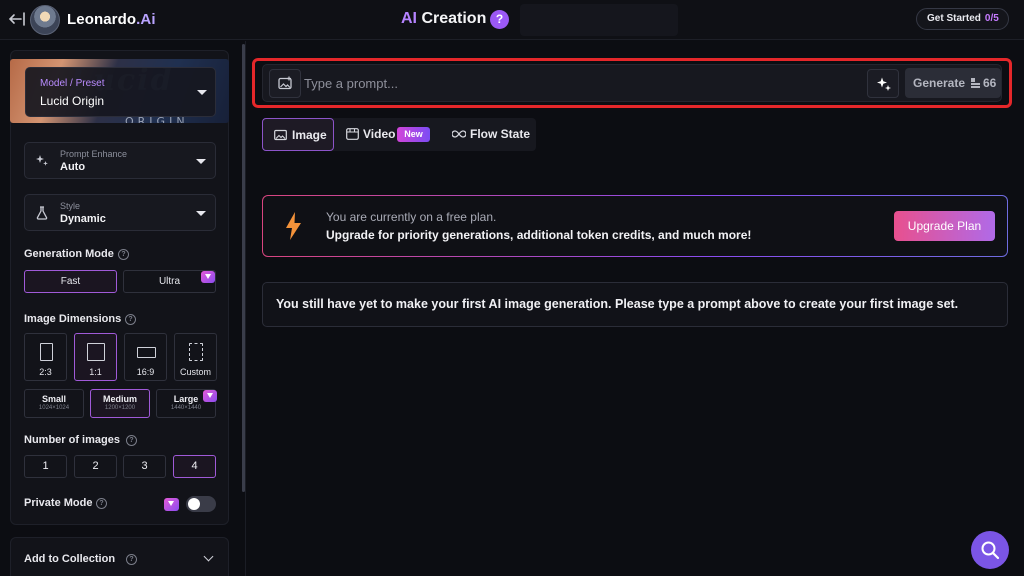  I want to click on size-resolution: 1200×1200, so click(120, 408).